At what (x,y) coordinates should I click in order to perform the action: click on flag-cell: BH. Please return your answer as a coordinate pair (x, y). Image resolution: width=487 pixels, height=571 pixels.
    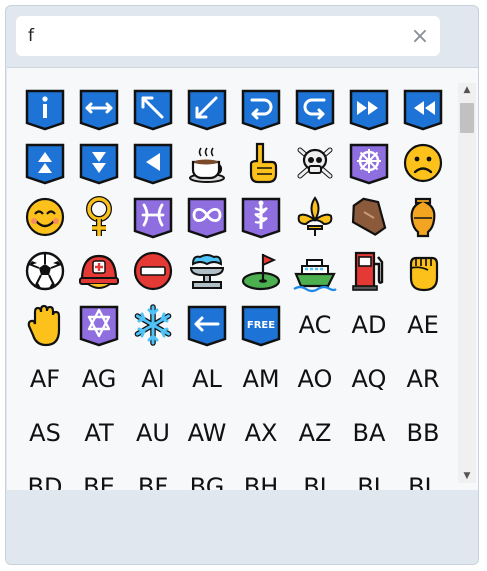
    Looking at the image, I should click on (261, 475).